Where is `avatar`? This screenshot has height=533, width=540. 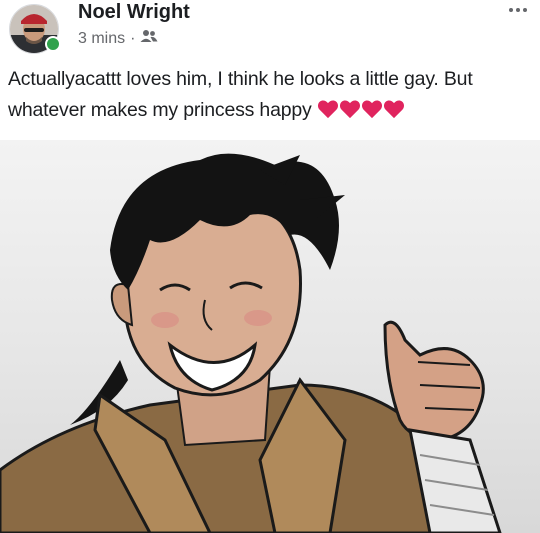 avatar is located at coordinates (35, 29).